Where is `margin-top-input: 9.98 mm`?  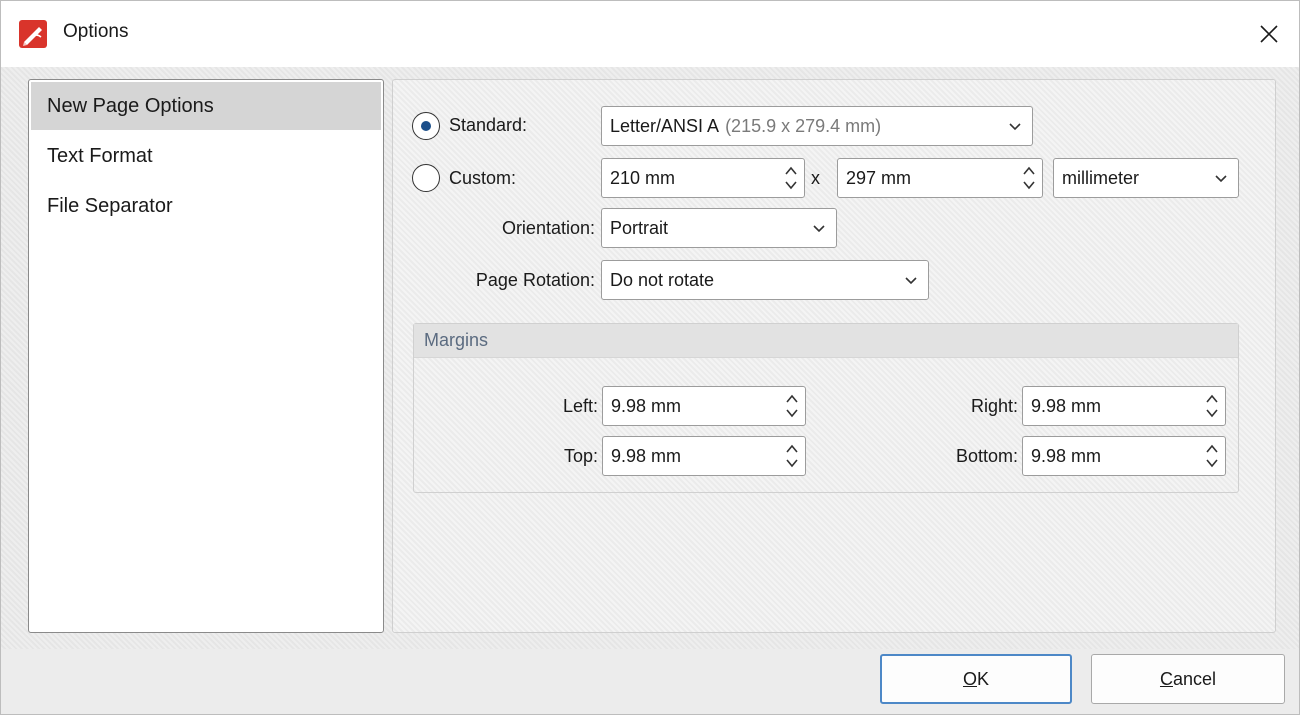
margin-top-input: 9.98 mm is located at coordinates (704, 456).